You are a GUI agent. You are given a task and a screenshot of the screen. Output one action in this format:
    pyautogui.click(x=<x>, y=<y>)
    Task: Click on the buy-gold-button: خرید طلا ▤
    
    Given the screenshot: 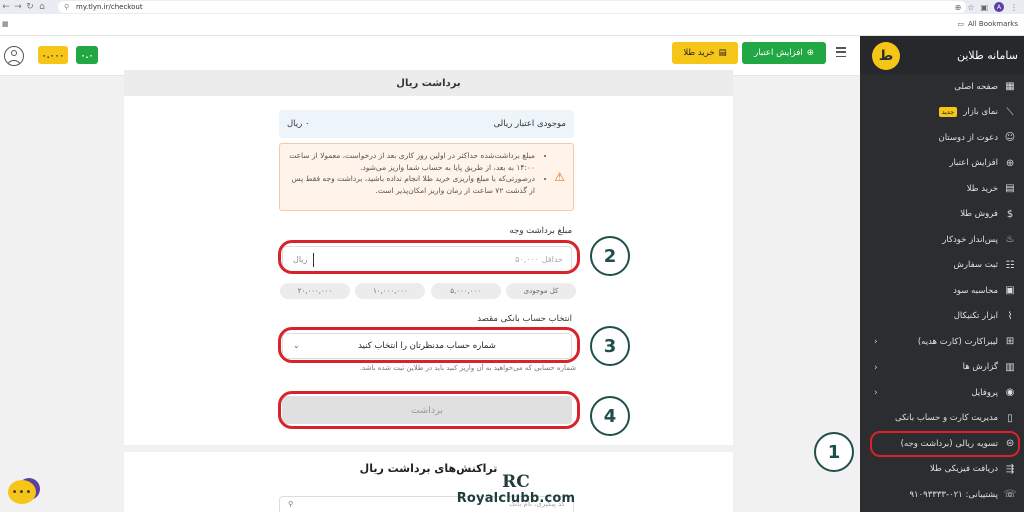 What is the action you would take?
    pyautogui.click(x=705, y=53)
    